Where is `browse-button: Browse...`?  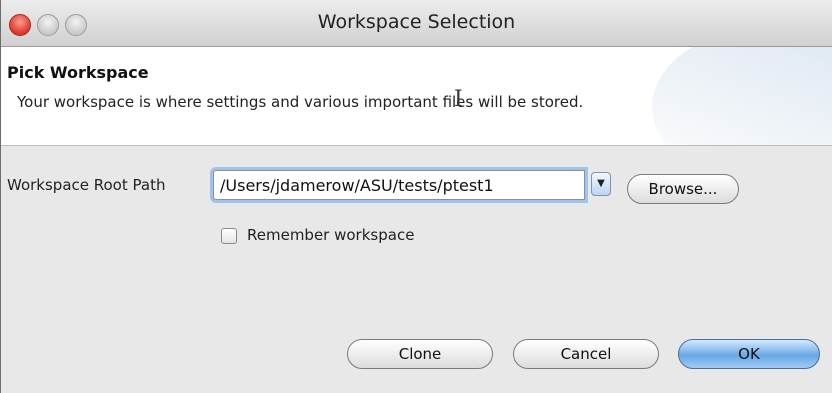
browse-button: Browse... is located at coordinates (683, 189).